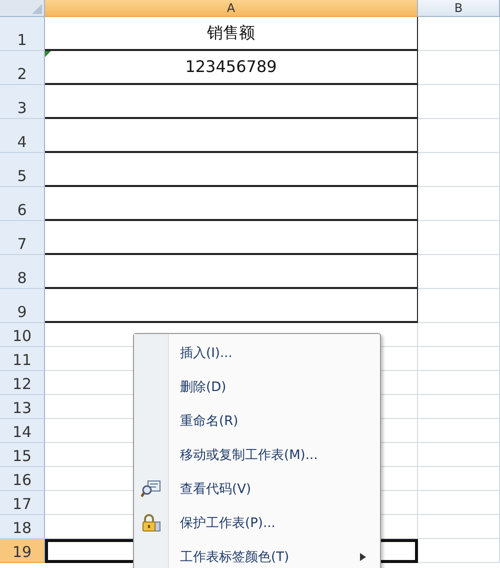  What do you see at coordinates (231, 8) in the screenshot?
I see `column-header: A` at bounding box center [231, 8].